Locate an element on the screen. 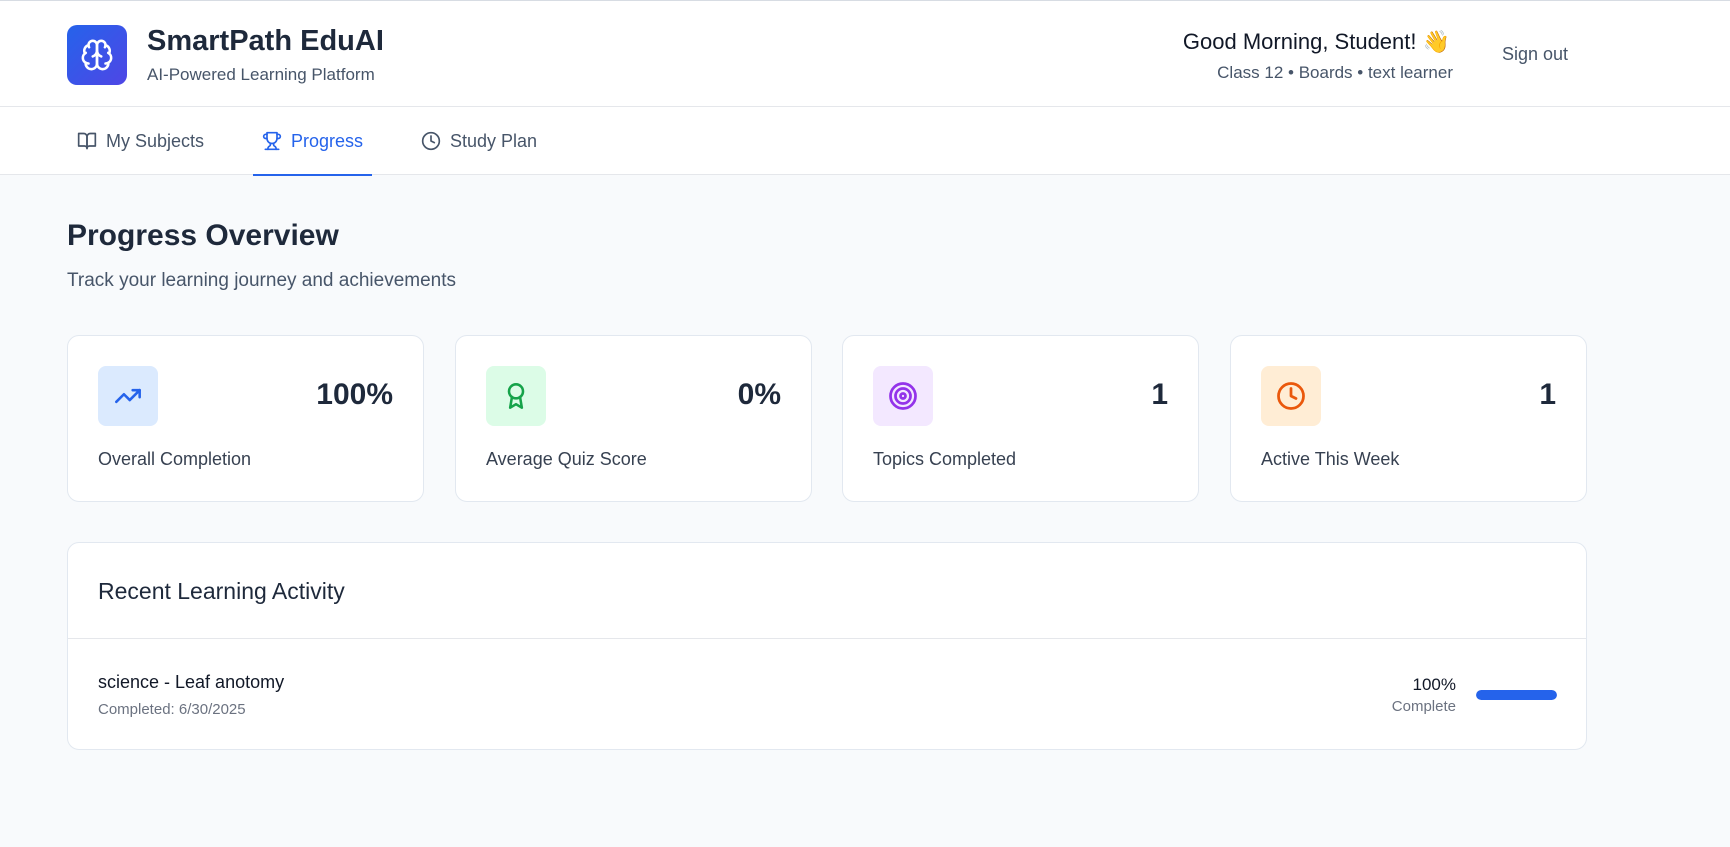  tab-my-subjects: My Subjects is located at coordinates (140, 141).